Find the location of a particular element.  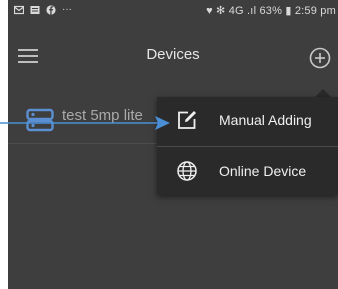

page-title: Devices is located at coordinates (173, 54).